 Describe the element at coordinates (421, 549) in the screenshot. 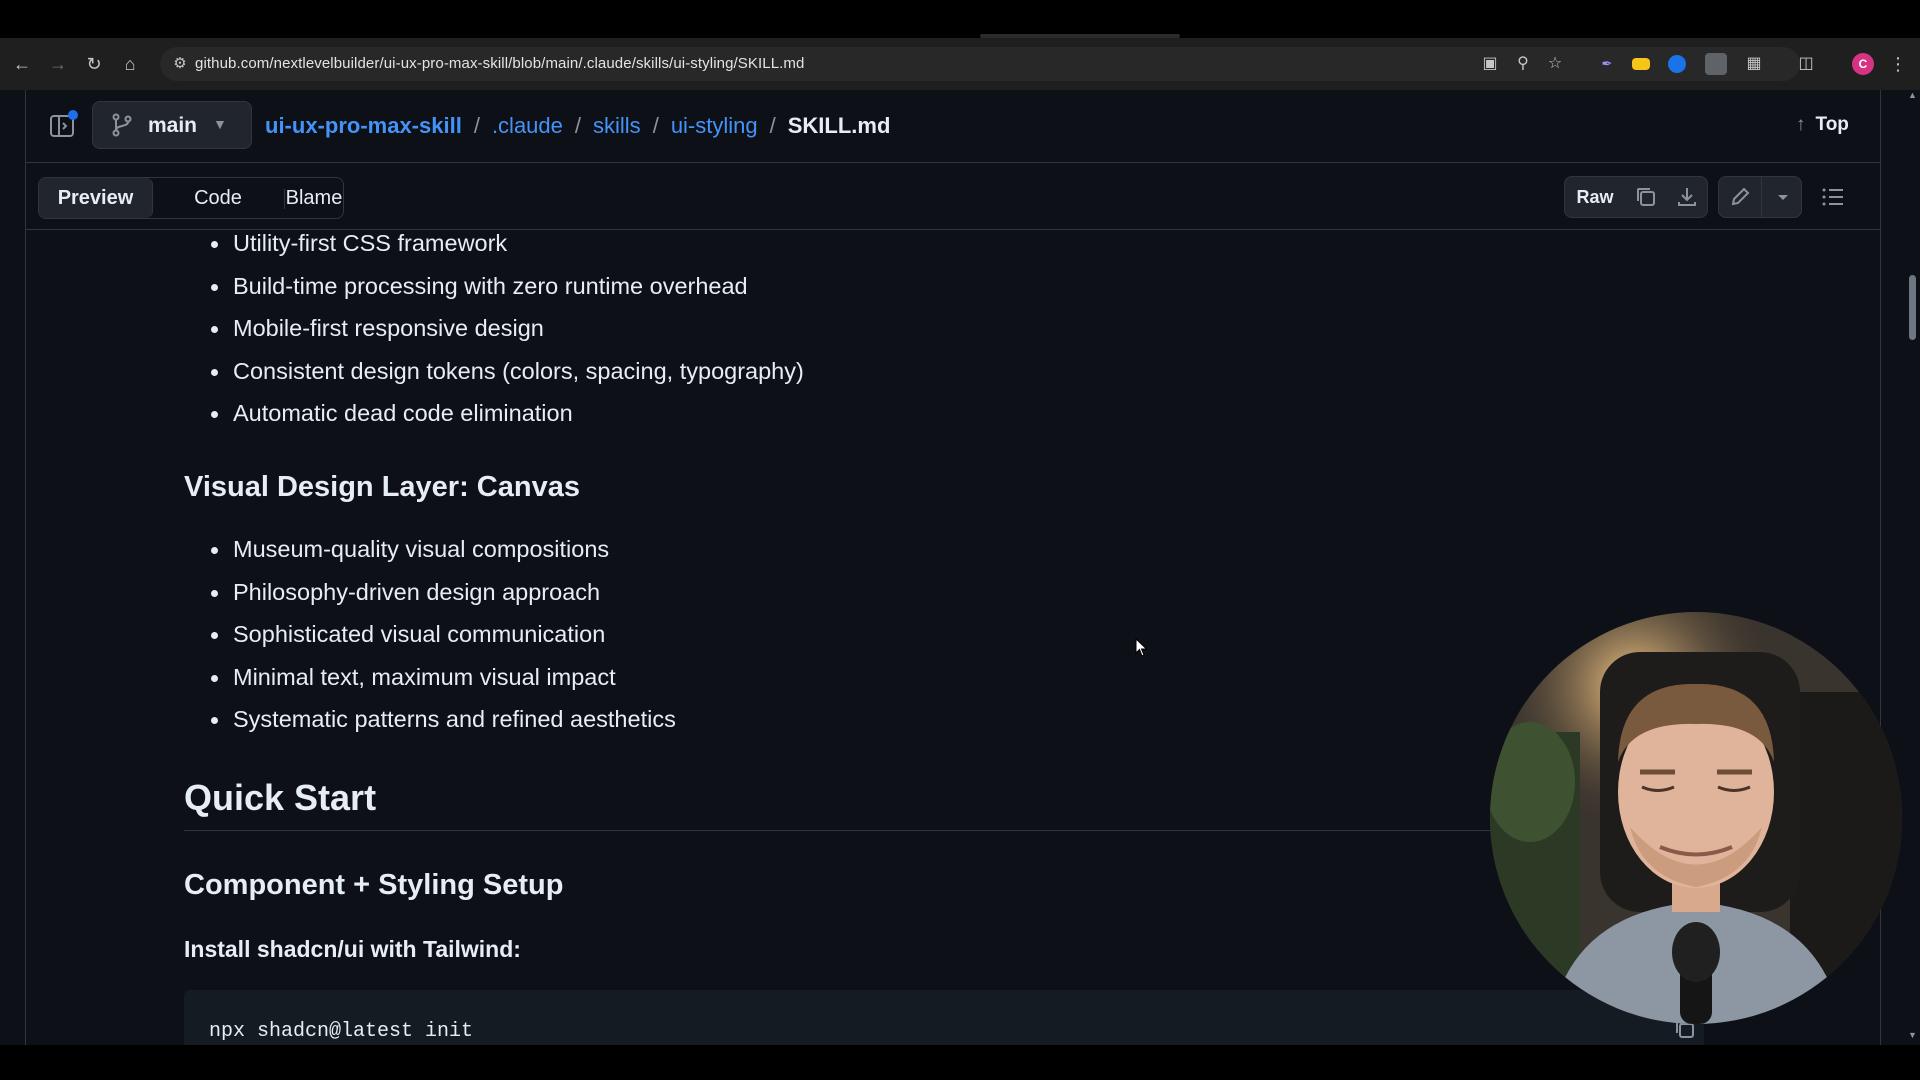

I see `list-item: Museum-quality visual compositions` at that location.